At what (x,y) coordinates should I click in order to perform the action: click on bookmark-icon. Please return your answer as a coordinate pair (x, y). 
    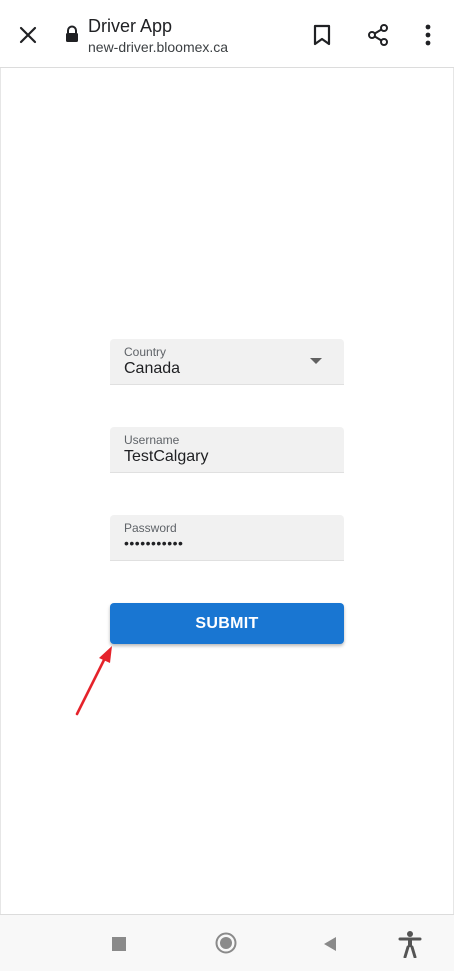
    Looking at the image, I should click on (322, 35).